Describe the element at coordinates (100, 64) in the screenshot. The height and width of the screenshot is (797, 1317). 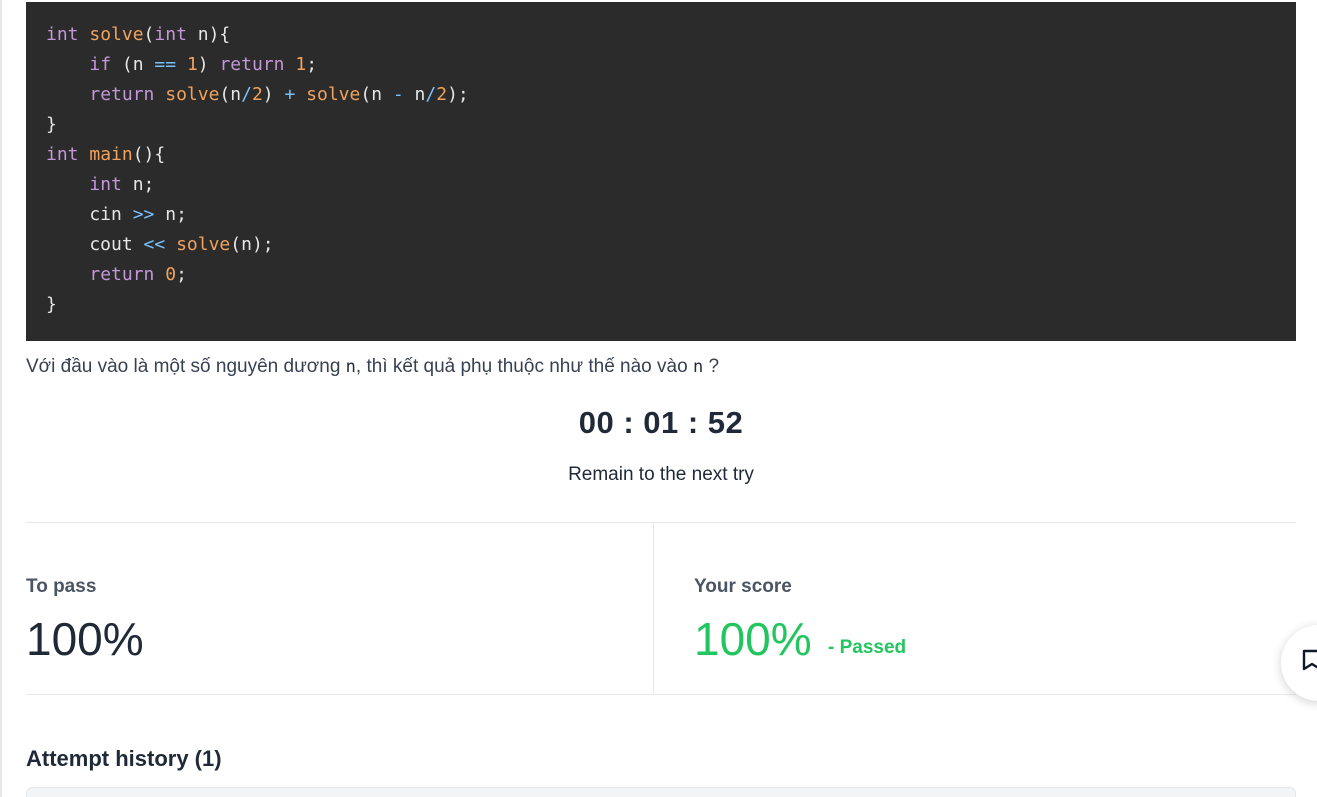
I see `code-token: if` at that location.